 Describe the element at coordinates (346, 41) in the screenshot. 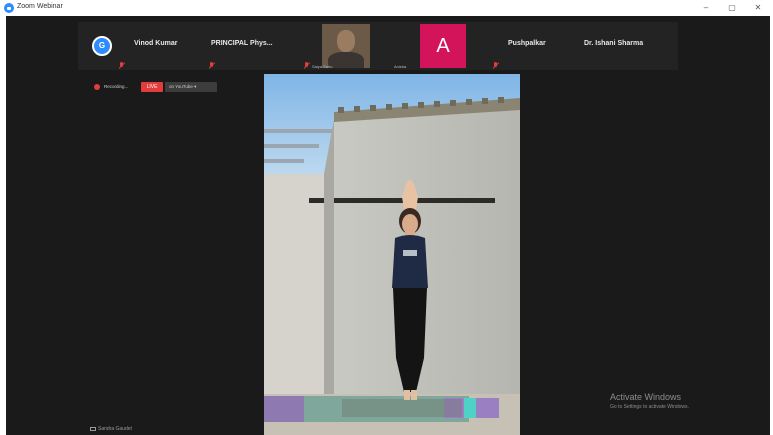

I see `participant-face` at that location.